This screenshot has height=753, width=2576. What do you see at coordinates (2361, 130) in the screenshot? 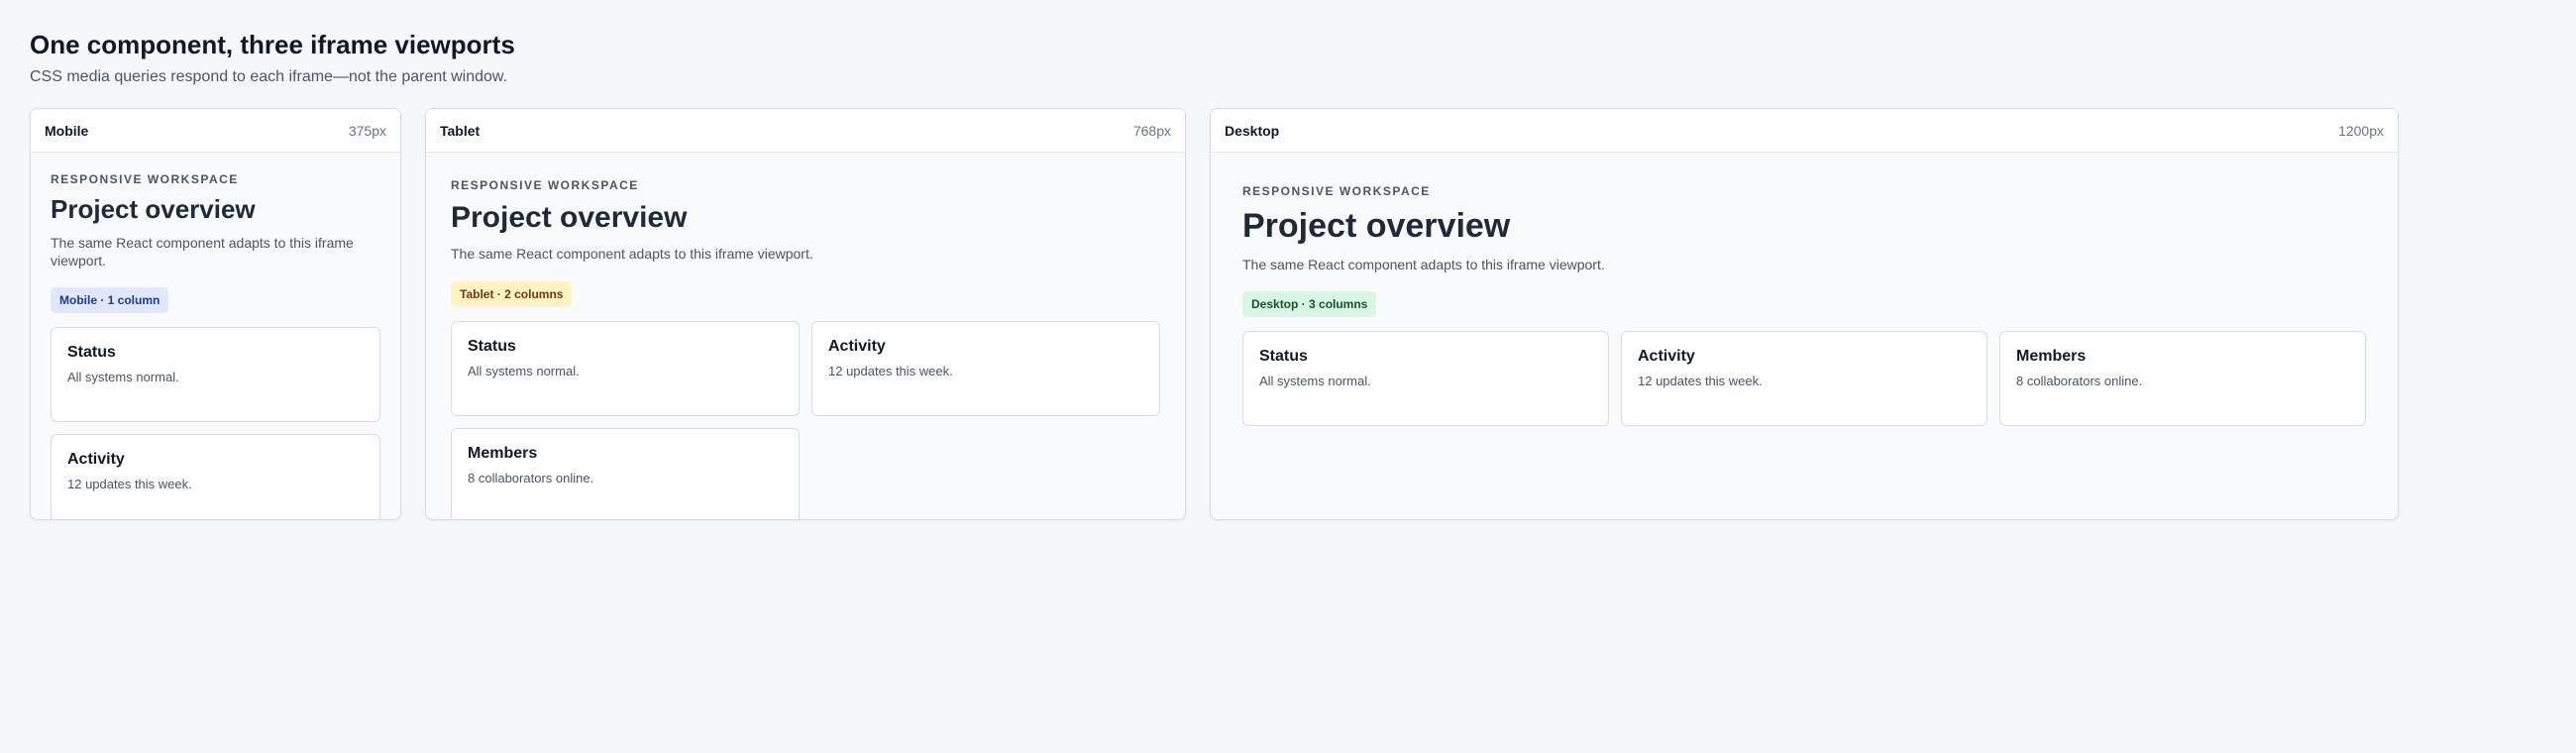
I see `frame-width-label: 1200px` at bounding box center [2361, 130].